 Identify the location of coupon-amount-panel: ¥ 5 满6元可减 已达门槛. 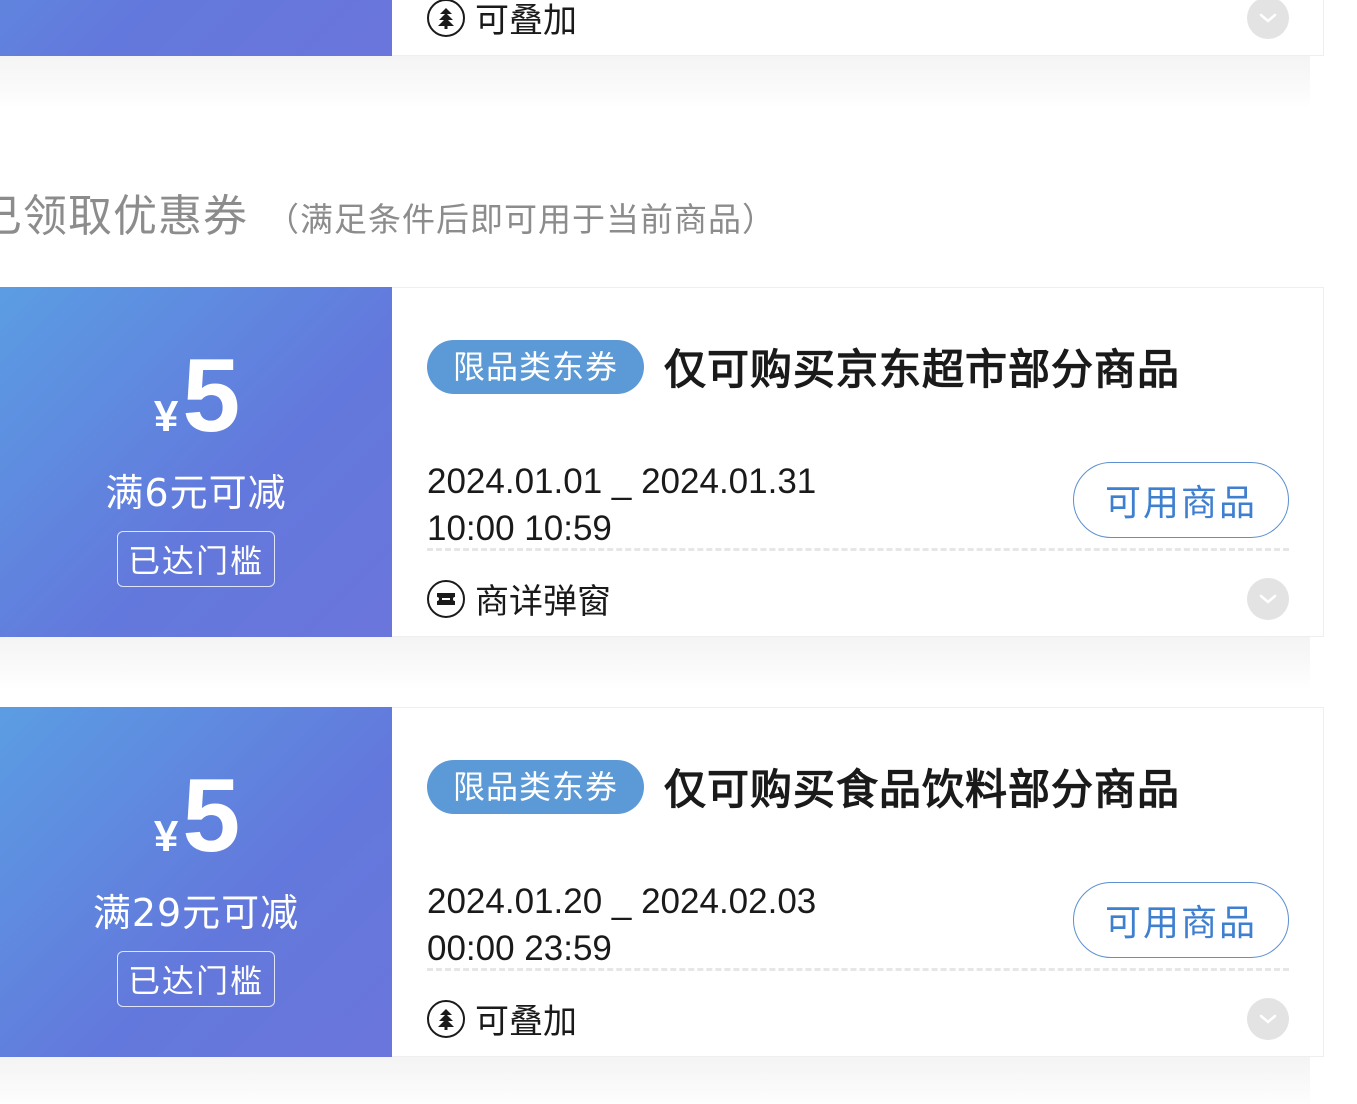
(196, 462).